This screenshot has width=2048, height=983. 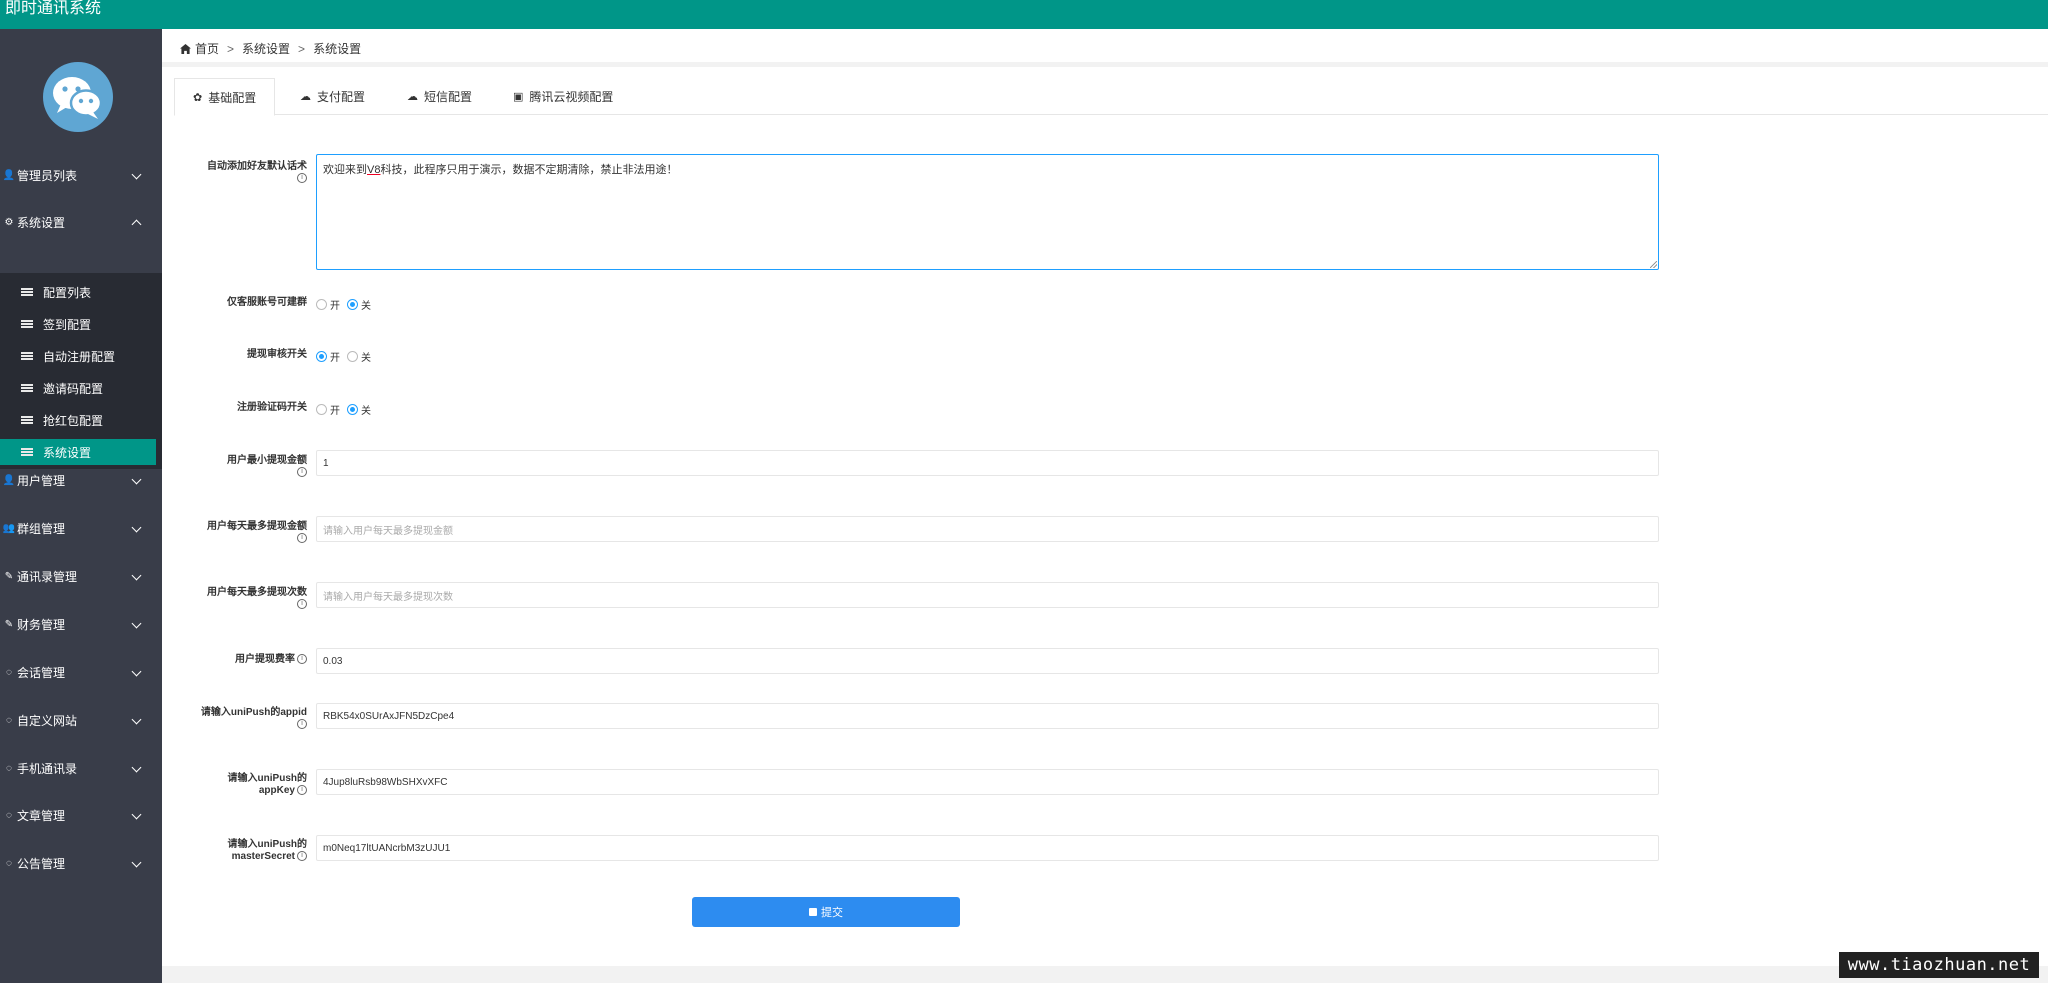 I want to click on unipush-appid-input: RBK54x0SUrAxJFN5DzCpe4, so click(x=987, y=716).